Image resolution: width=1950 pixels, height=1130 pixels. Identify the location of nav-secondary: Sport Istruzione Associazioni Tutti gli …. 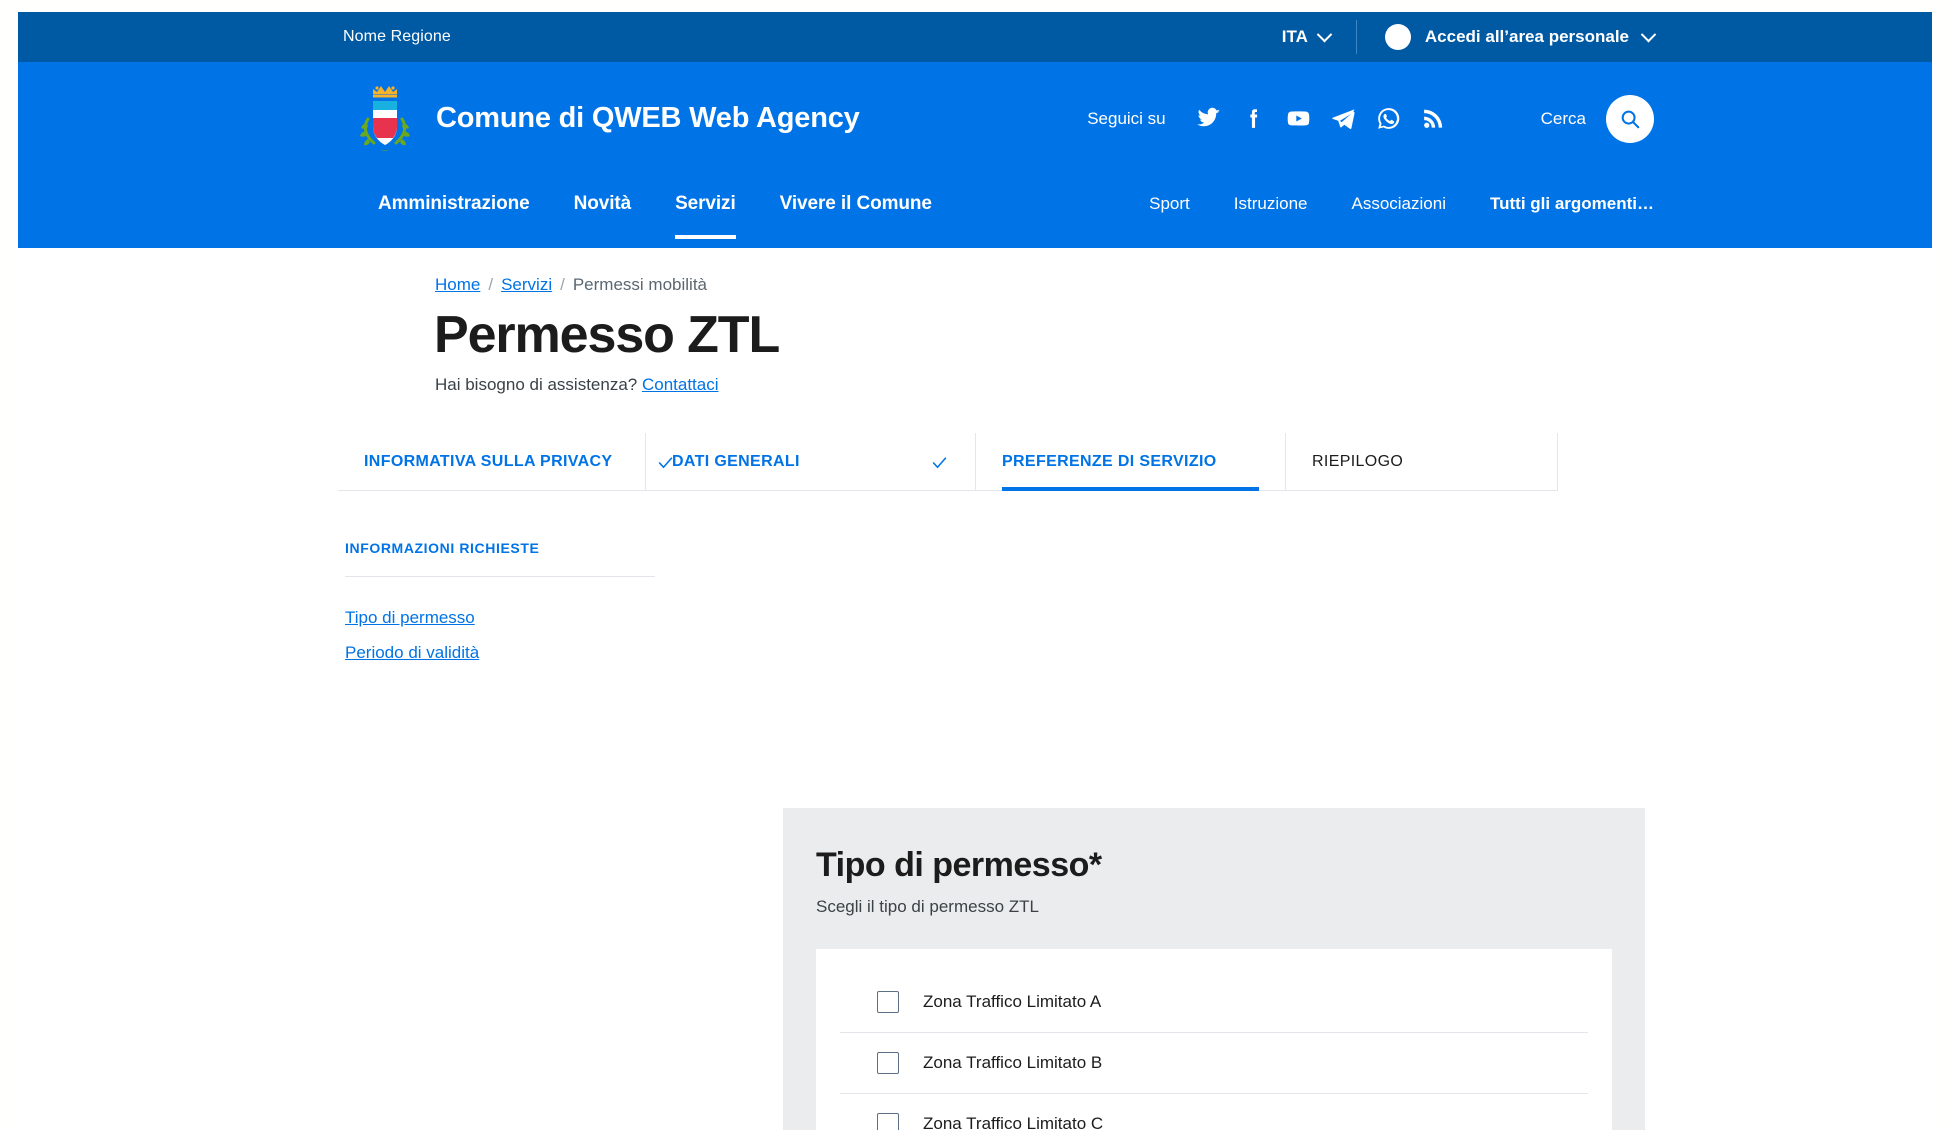
(1390, 211).